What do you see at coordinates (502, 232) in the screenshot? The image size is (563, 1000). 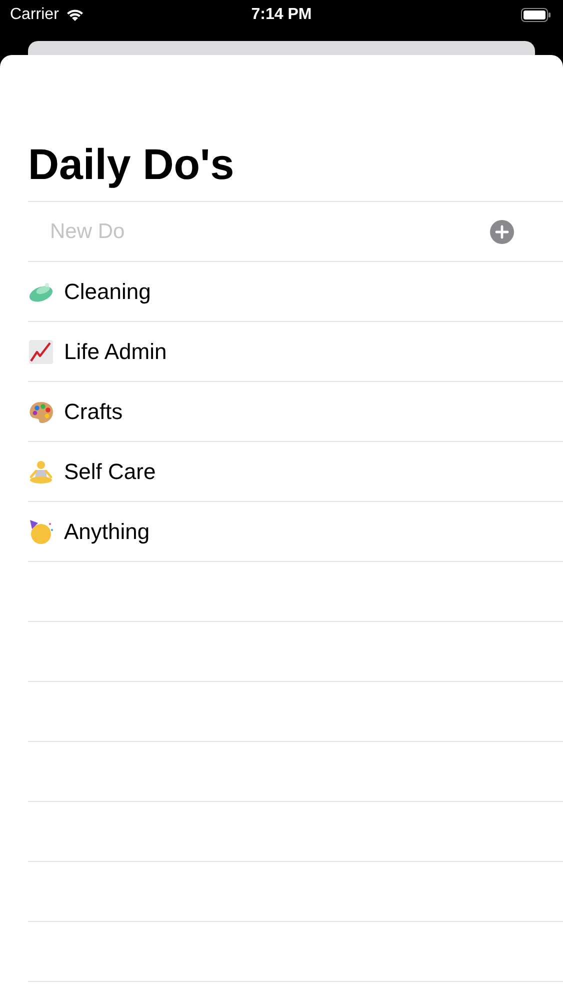 I see `add-icon` at bounding box center [502, 232].